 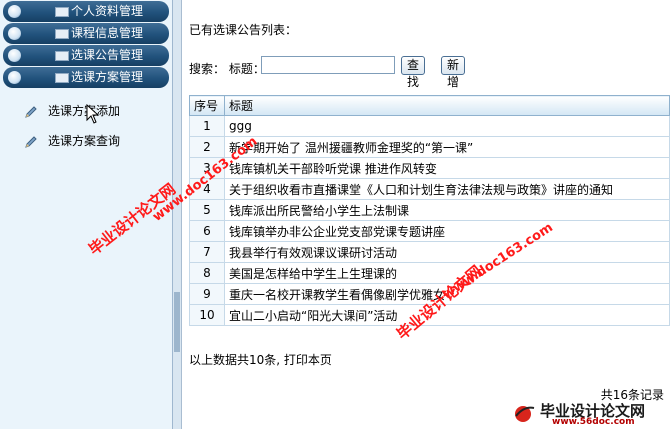 What do you see at coordinates (413, 72) in the screenshot?
I see `find-button: 查找` at bounding box center [413, 72].